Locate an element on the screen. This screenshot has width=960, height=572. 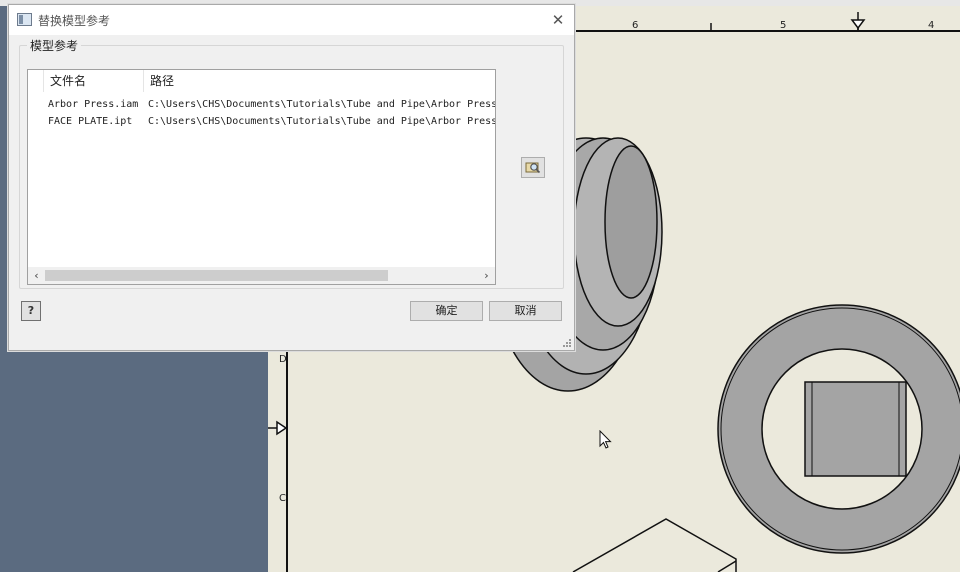
mouse-pointer-icon is located at coordinates (605, 439).